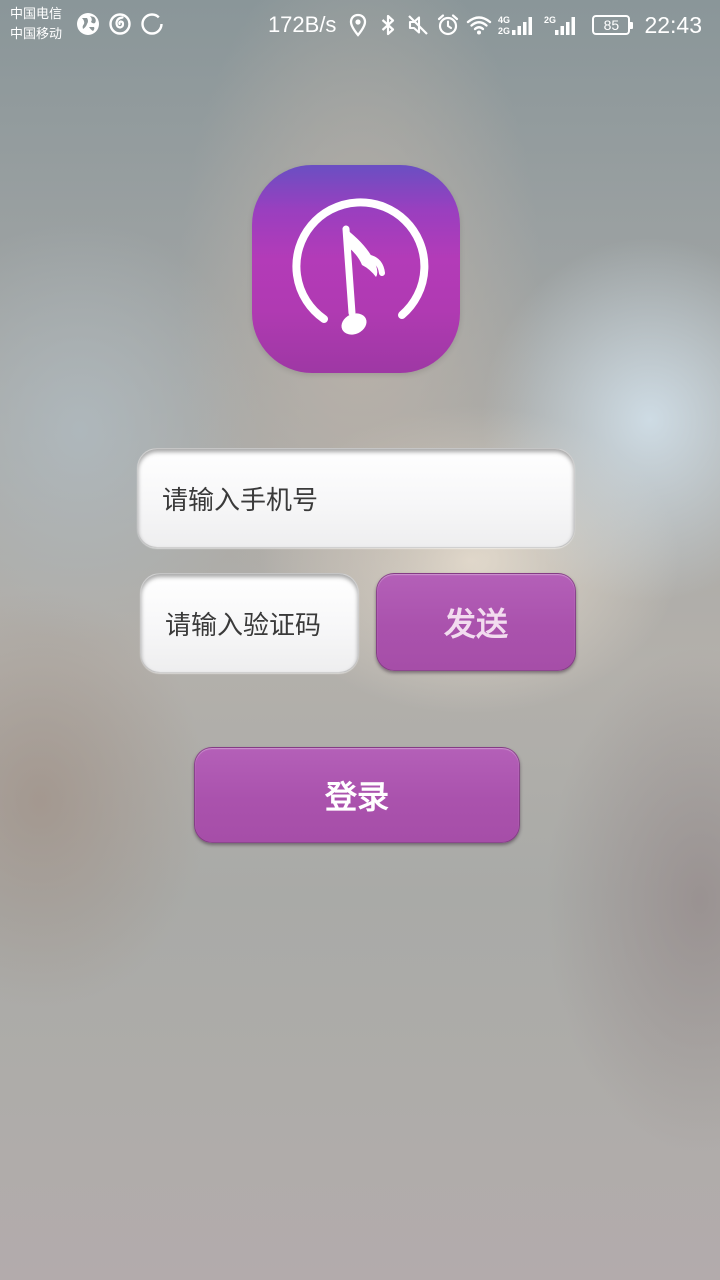 The height and width of the screenshot is (1280, 720). Describe the element at coordinates (36, 14) in the screenshot. I see `carrier-1-label: 中国电信` at that location.